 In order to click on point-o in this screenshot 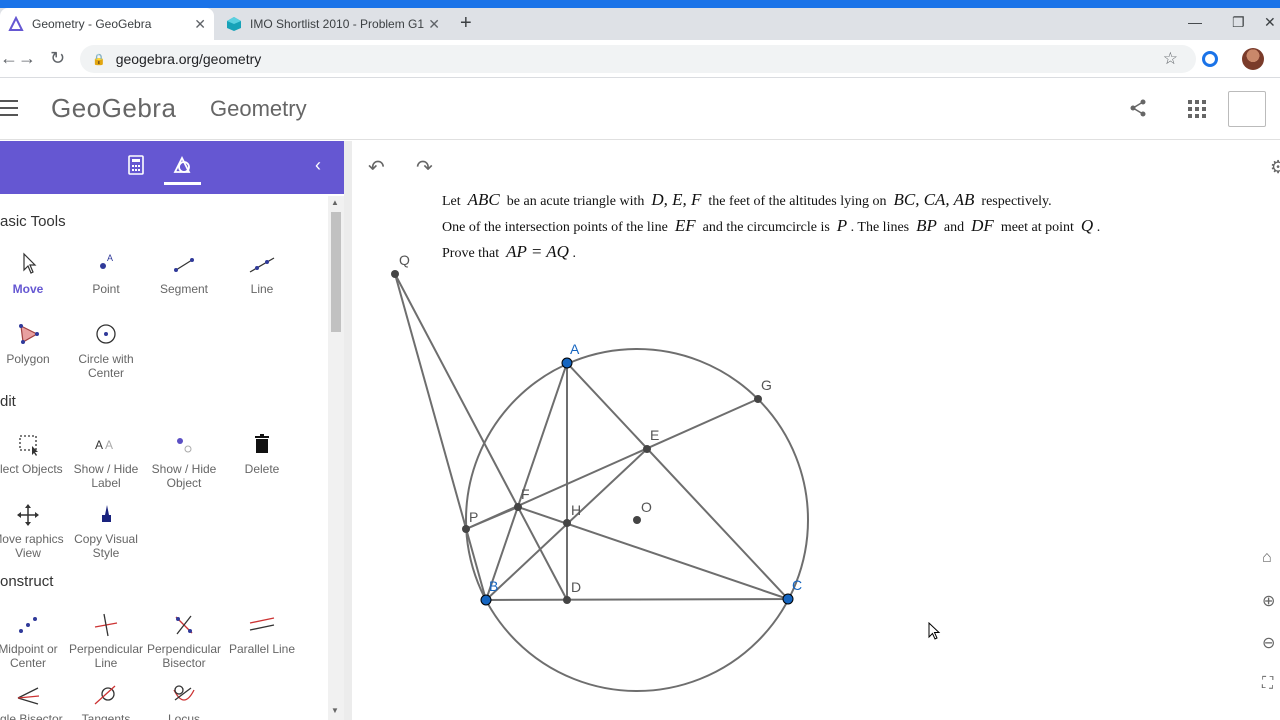, I will do `click(637, 520)`.